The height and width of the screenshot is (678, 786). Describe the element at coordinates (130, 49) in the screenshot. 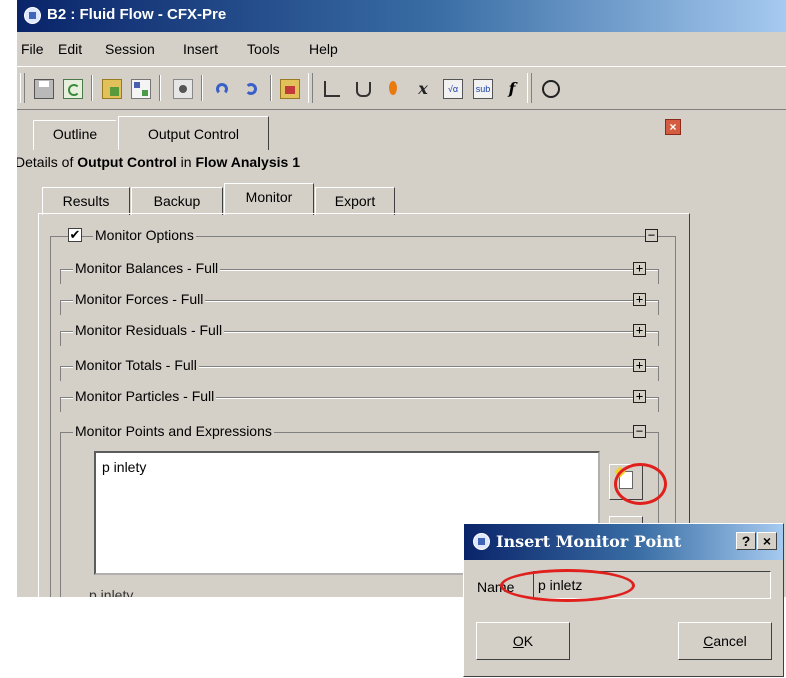

I see `menu-session: Session` at that location.